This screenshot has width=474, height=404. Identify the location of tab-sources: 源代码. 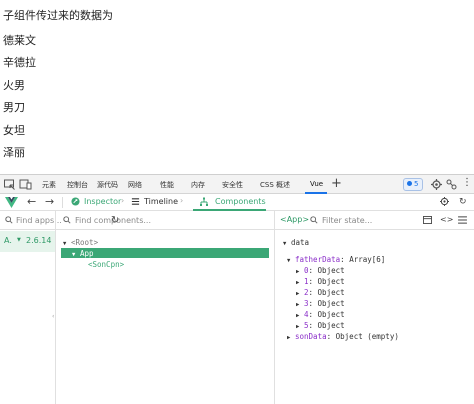
(107, 185).